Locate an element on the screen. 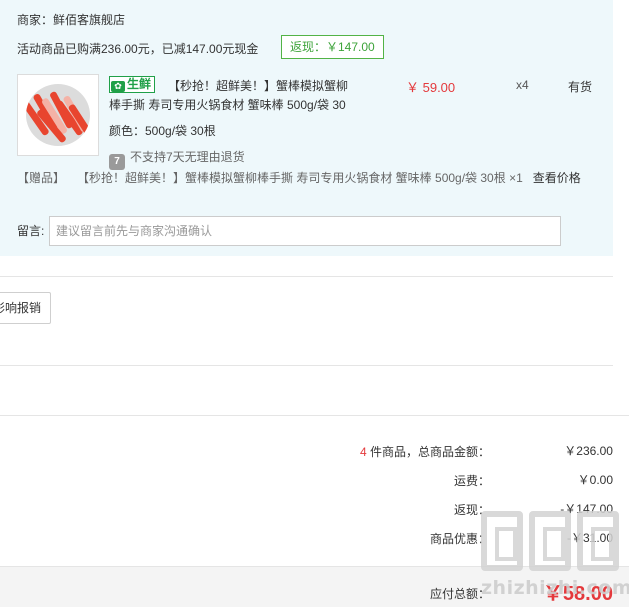  product-thumbnail is located at coordinates (58, 115).